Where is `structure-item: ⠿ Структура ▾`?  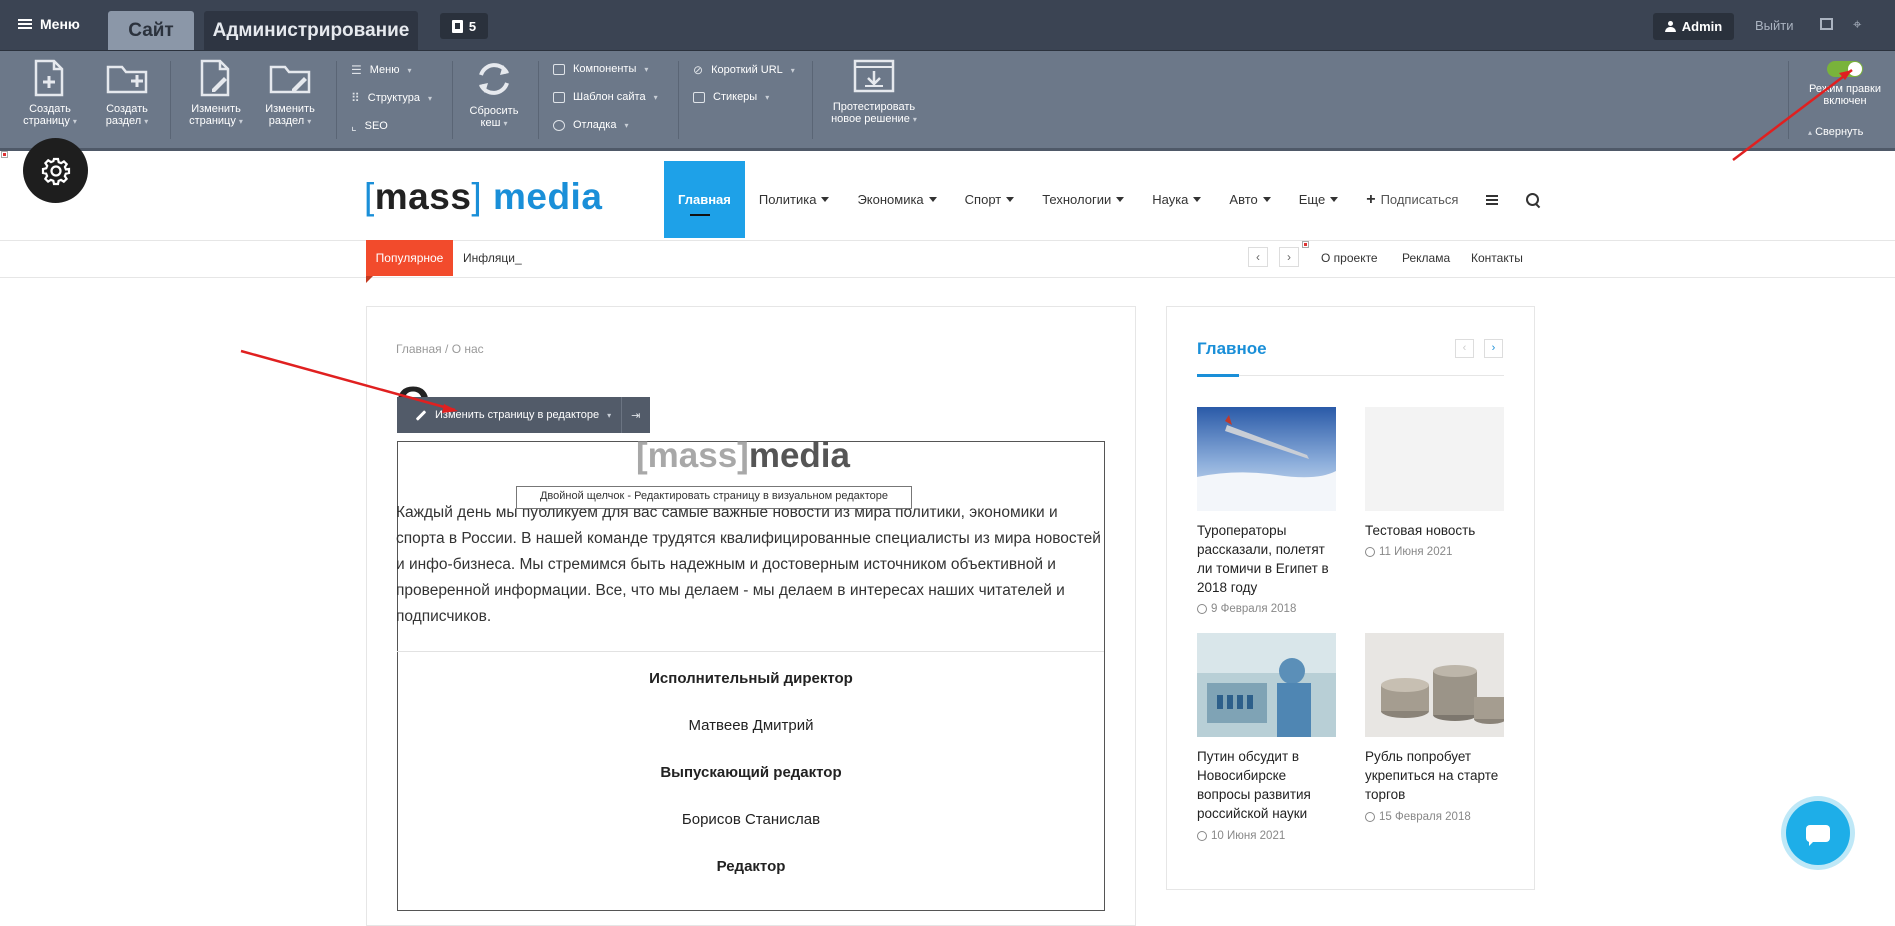 structure-item: ⠿ Структура ▾ is located at coordinates (391, 98).